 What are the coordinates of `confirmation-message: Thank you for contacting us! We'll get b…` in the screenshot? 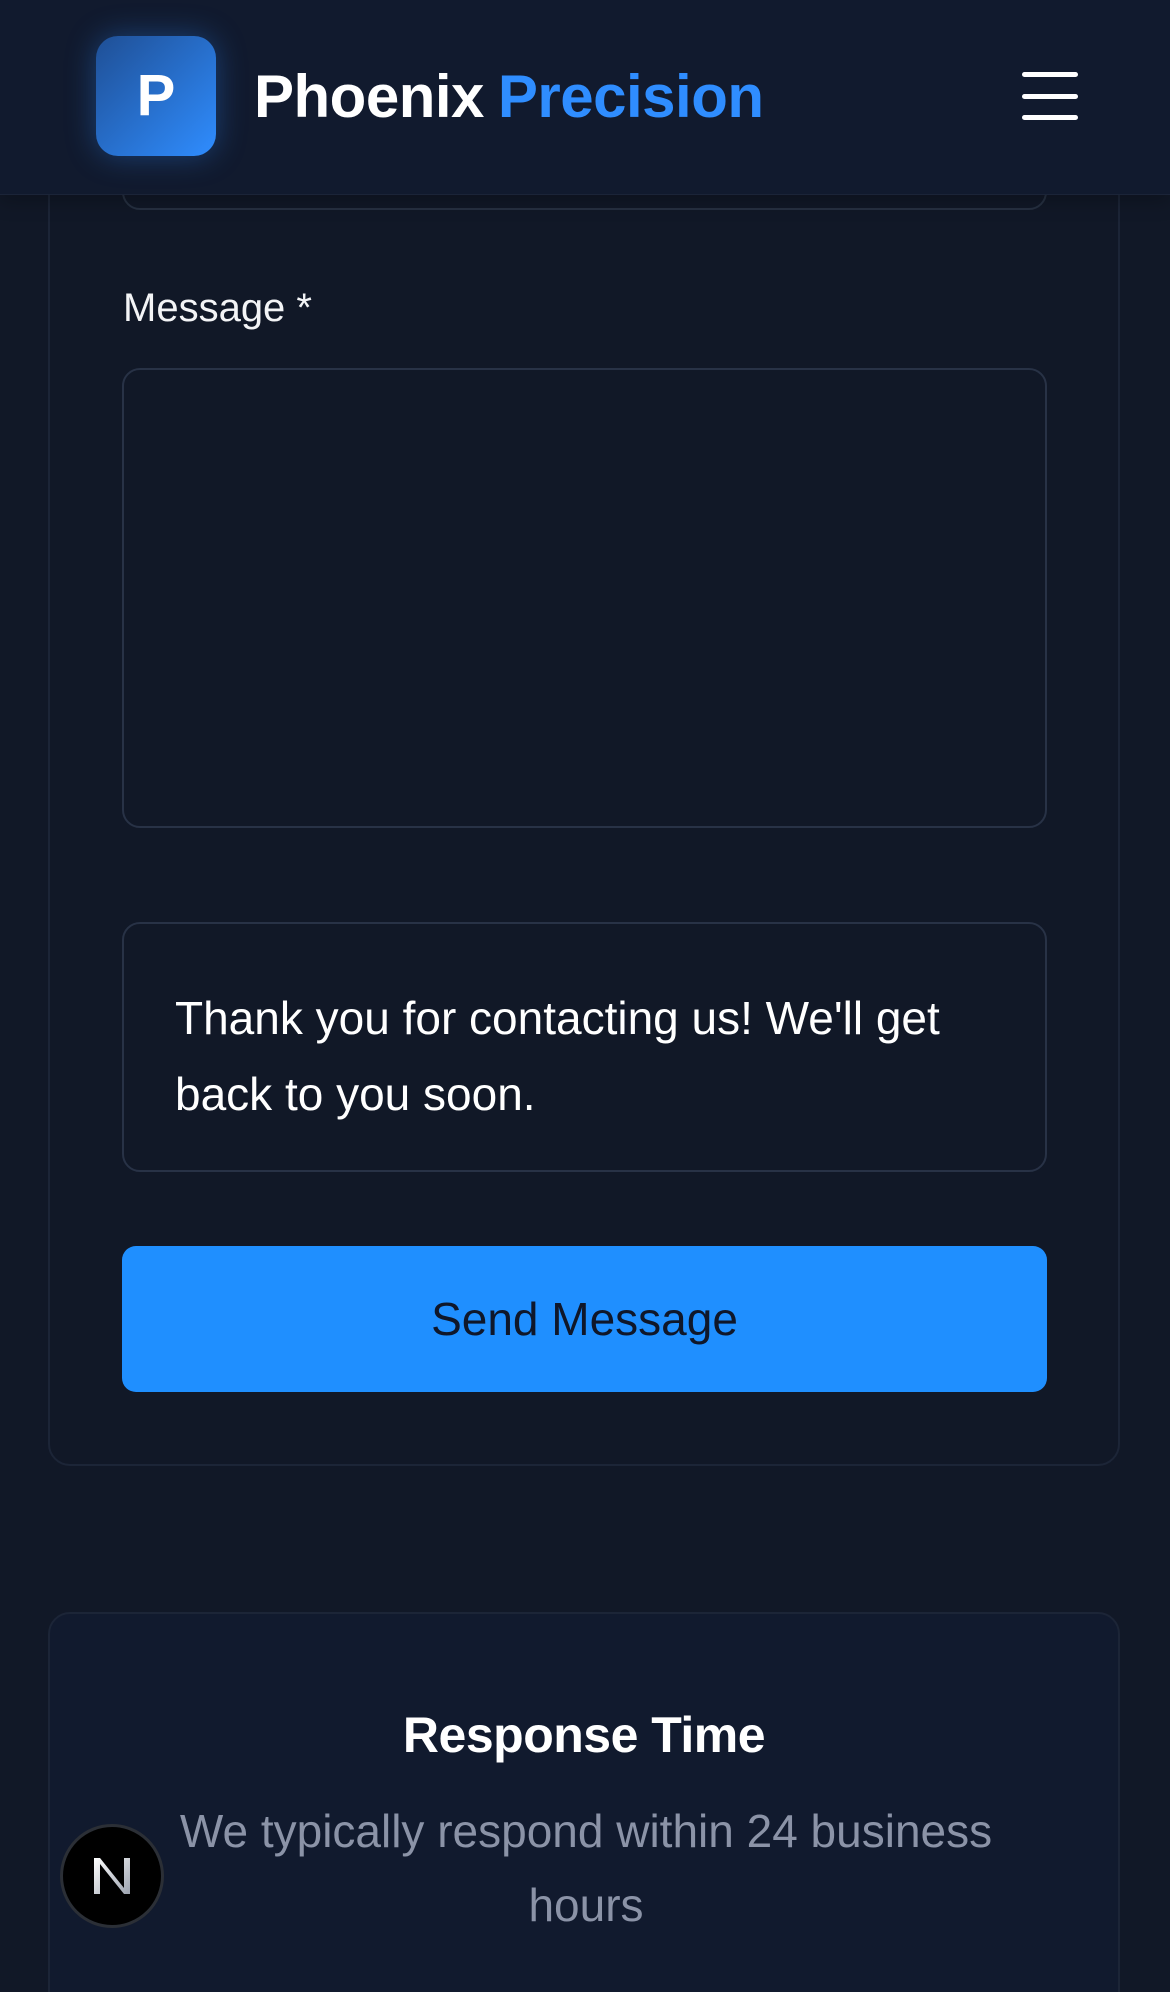 It's located at (584, 1047).